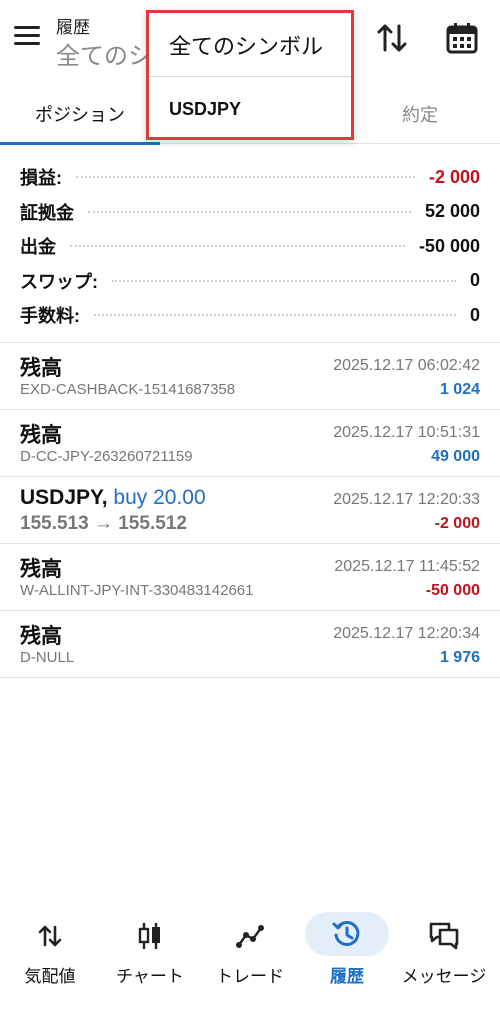 The image size is (500, 1010). Describe the element at coordinates (250, 45) in the screenshot. I see `dropdown-option-all-symbols: 全てのシンボル` at that location.